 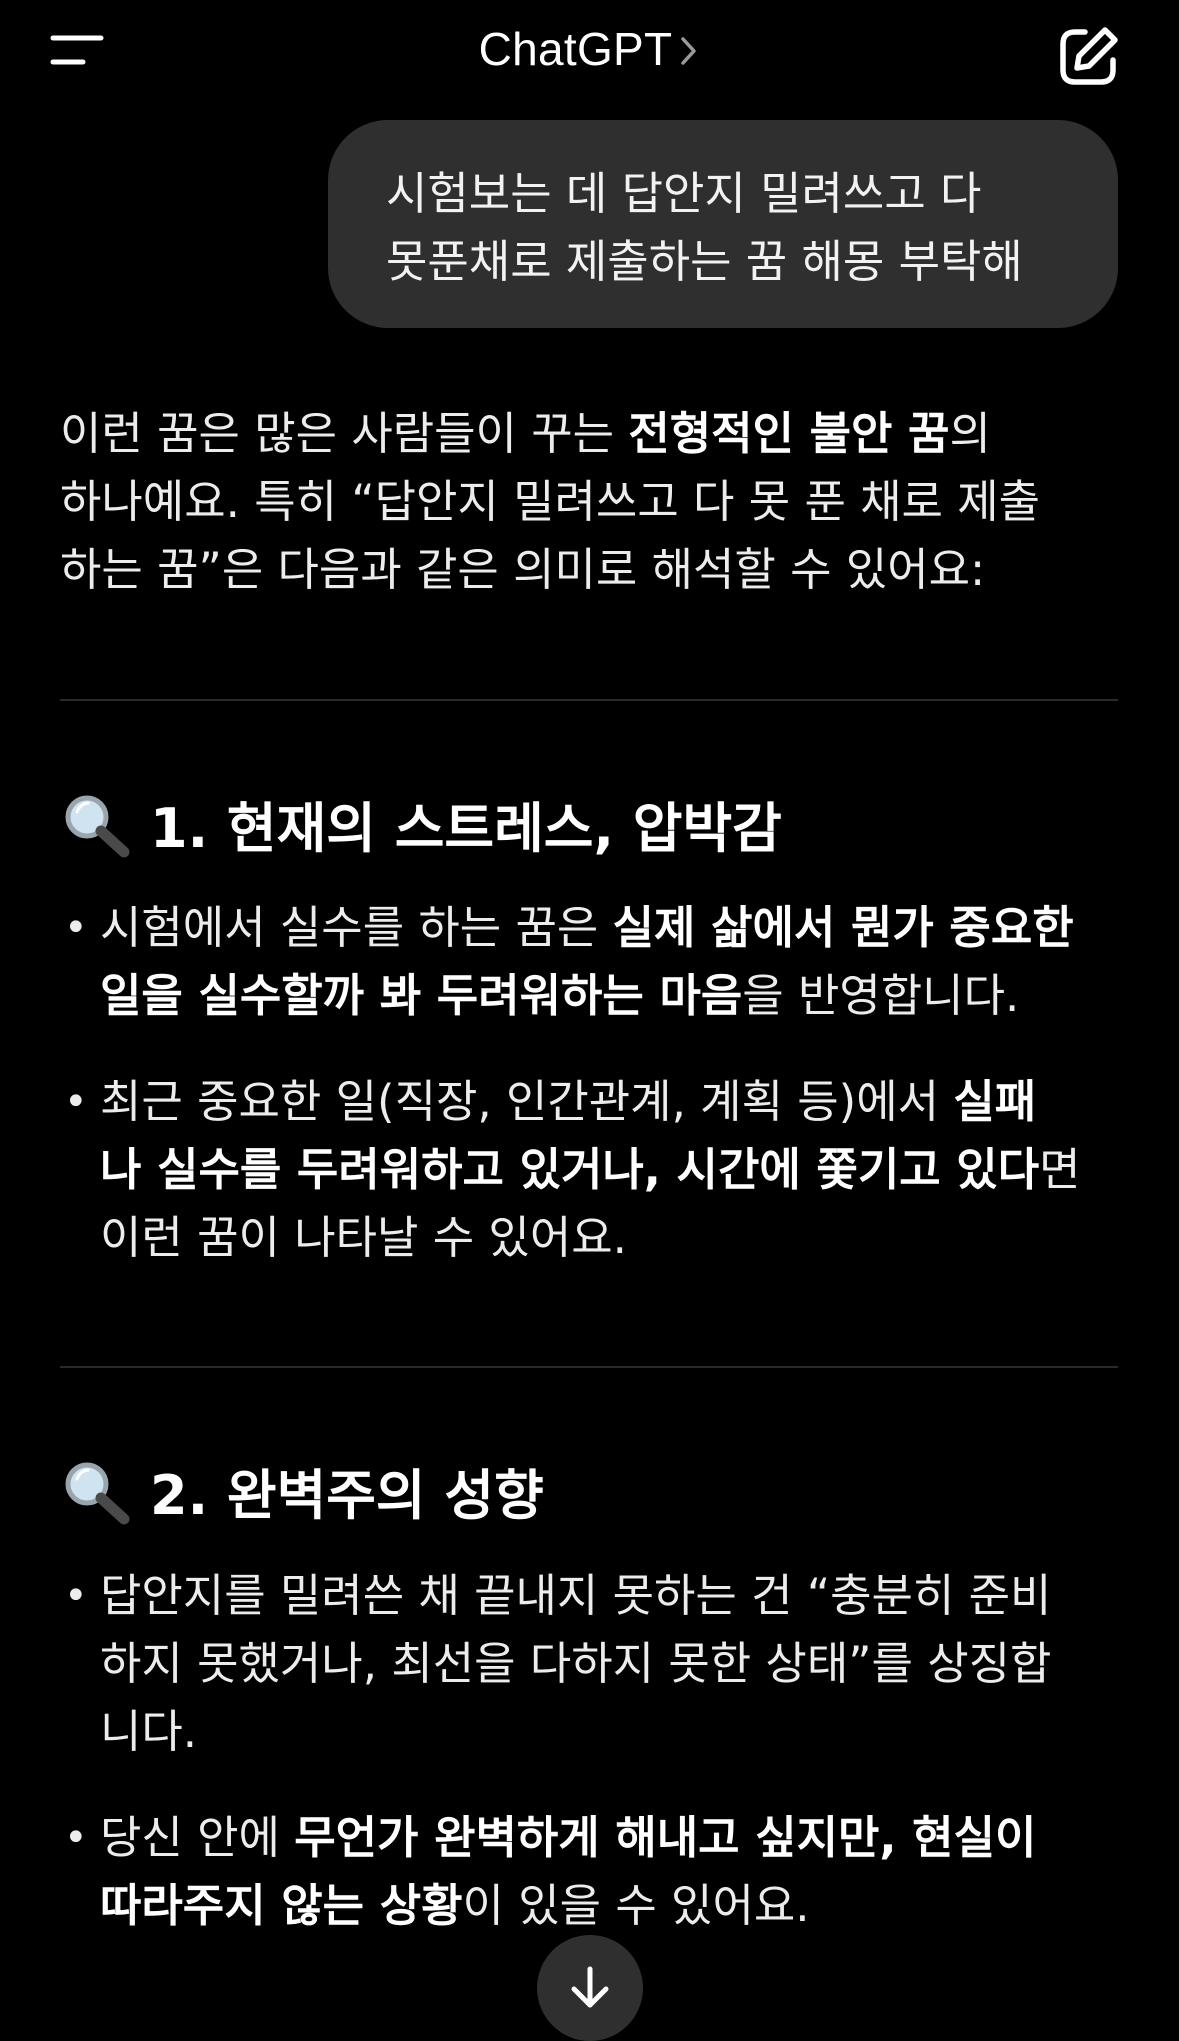 I want to click on text-line: 답안지를 밀려쓴 채 끝내지 못하는 건 “충분히 준비, so click(x=576, y=1595).